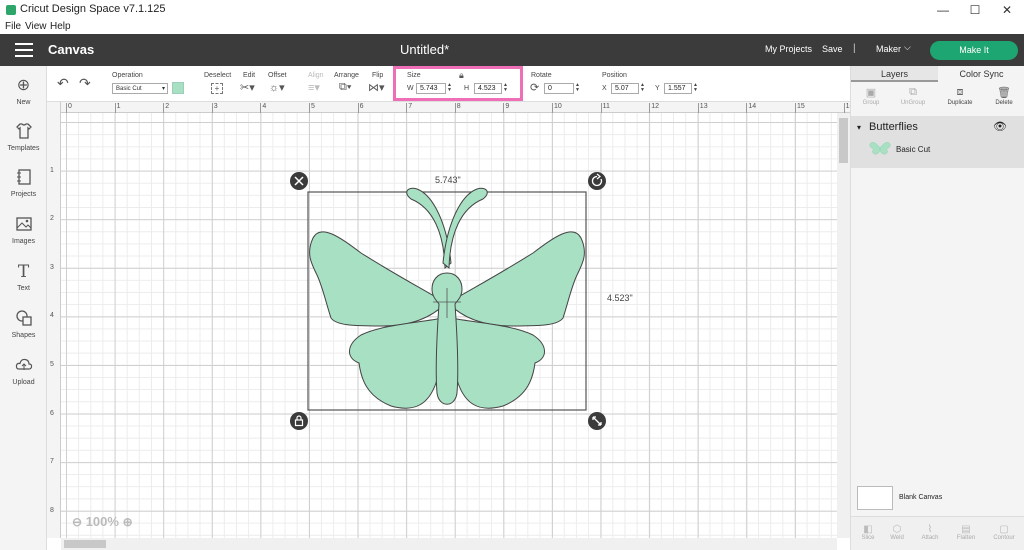 Image resolution: width=1024 pixels, height=550 pixels. Describe the element at coordinates (505, 88) in the screenshot. I see `height-stepper-icon: ▲ ▼` at that location.